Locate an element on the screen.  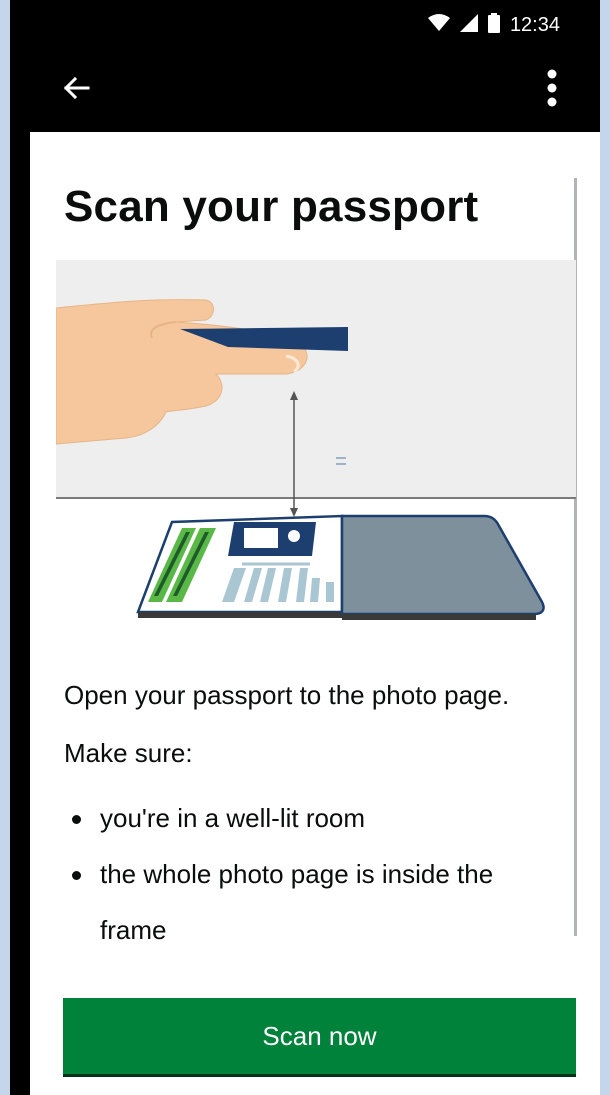
more-vertical-icon is located at coordinates (552, 90).